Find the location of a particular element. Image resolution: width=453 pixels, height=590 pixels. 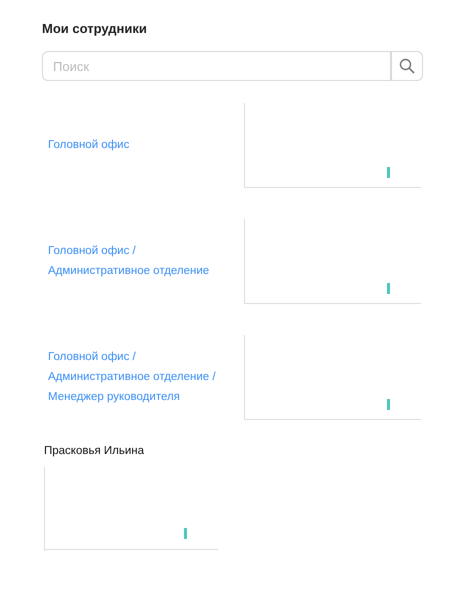

search-icon is located at coordinates (407, 66).